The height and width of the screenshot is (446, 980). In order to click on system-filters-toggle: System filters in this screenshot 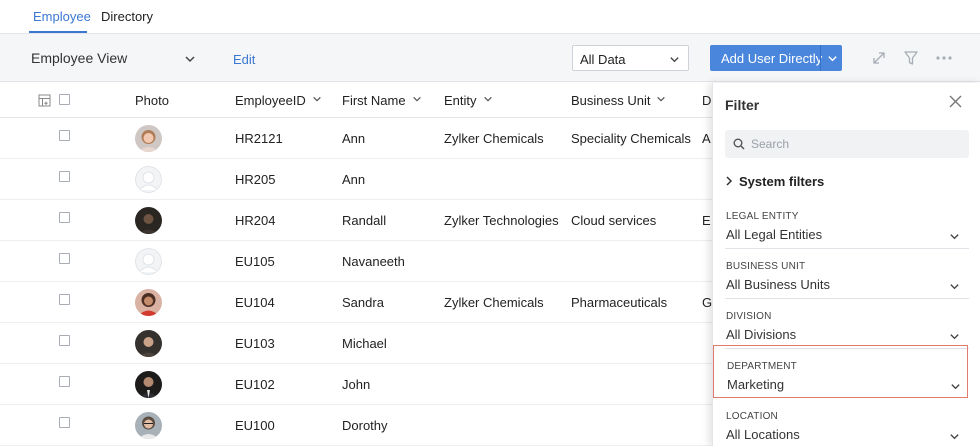, I will do `click(774, 181)`.